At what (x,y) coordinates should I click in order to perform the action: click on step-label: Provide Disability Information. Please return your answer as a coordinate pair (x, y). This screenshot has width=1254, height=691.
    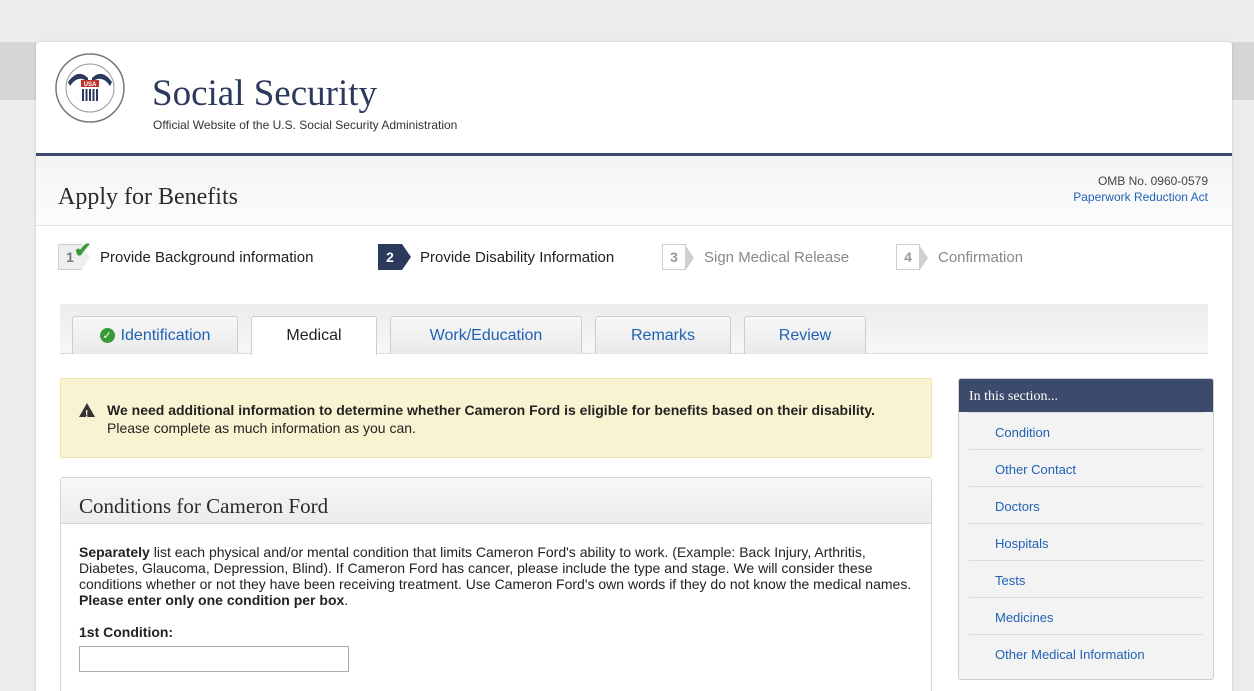
    Looking at the image, I should click on (517, 257).